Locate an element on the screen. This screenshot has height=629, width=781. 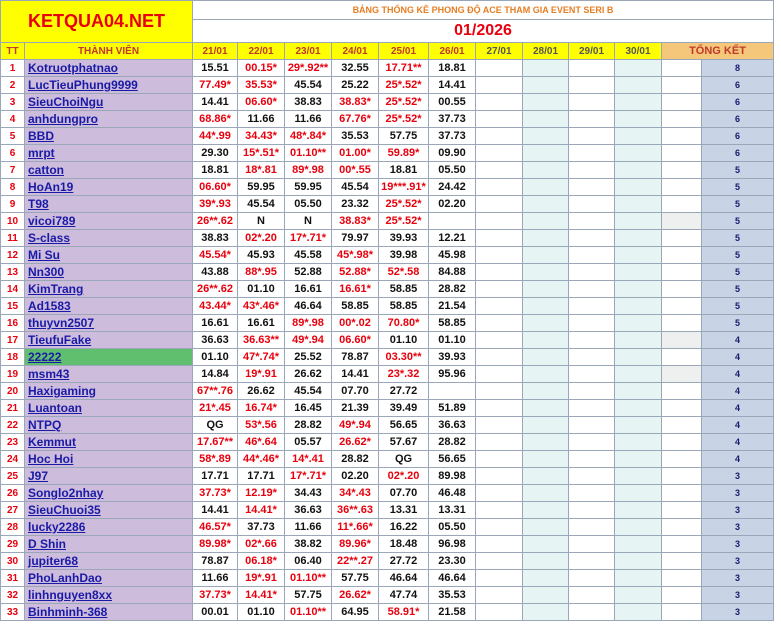
score-cell: 67**.76 is located at coordinates (215, 391).